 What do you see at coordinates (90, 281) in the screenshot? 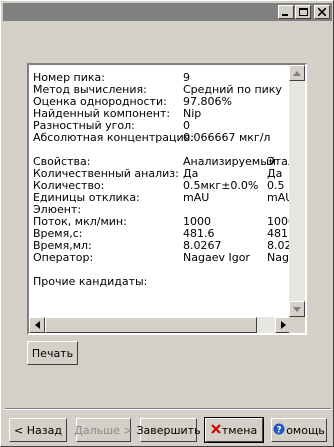
I see `other-candidates-text: Прочие кандидаты:` at bounding box center [90, 281].